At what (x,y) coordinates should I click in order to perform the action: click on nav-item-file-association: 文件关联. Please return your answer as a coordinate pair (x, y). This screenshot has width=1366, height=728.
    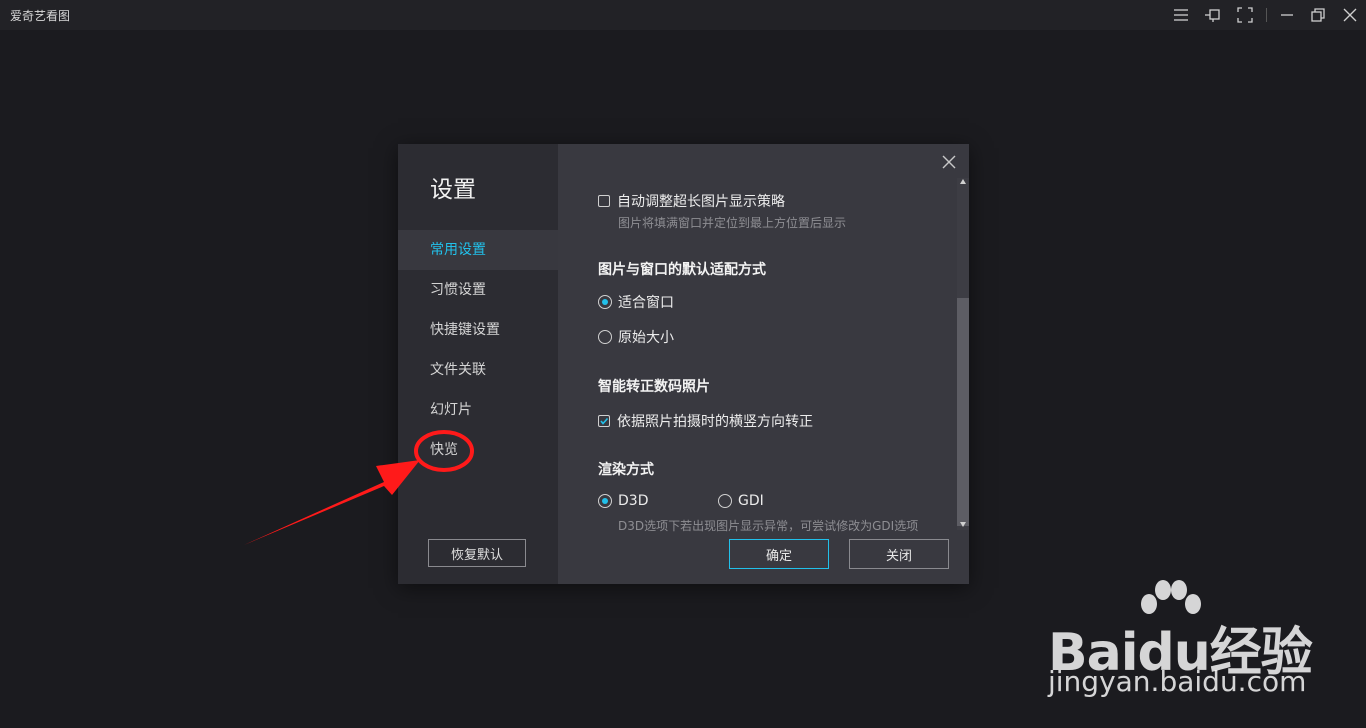
    Looking at the image, I should click on (478, 370).